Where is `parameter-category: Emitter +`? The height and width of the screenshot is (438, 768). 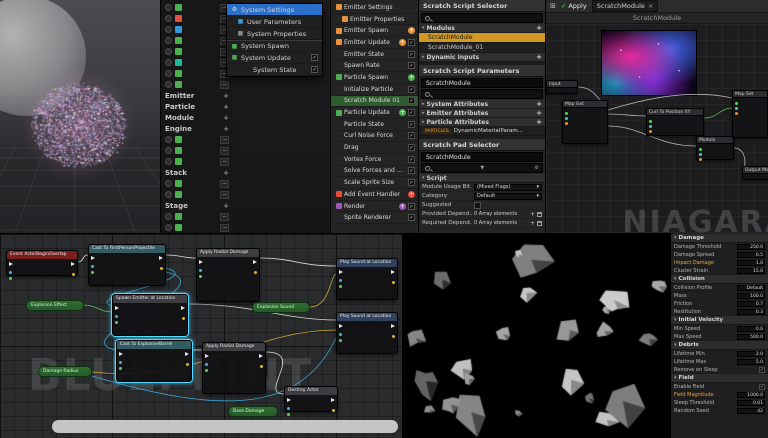 parameter-category: Emitter + is located at coordinates (197, 95).